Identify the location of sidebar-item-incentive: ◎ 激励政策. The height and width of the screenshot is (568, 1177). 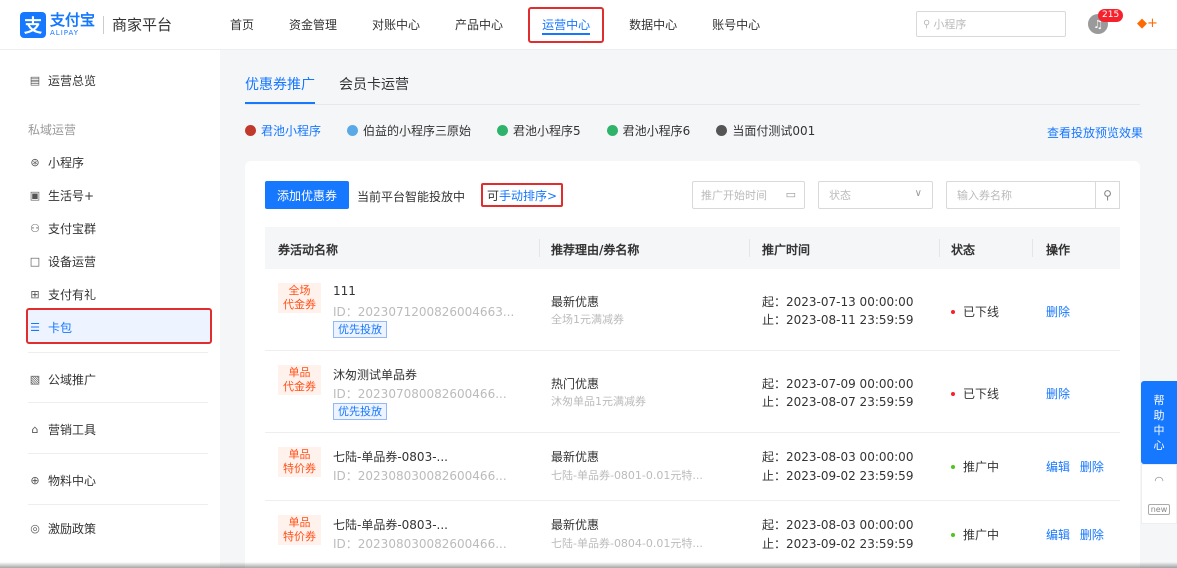
(62, 528).